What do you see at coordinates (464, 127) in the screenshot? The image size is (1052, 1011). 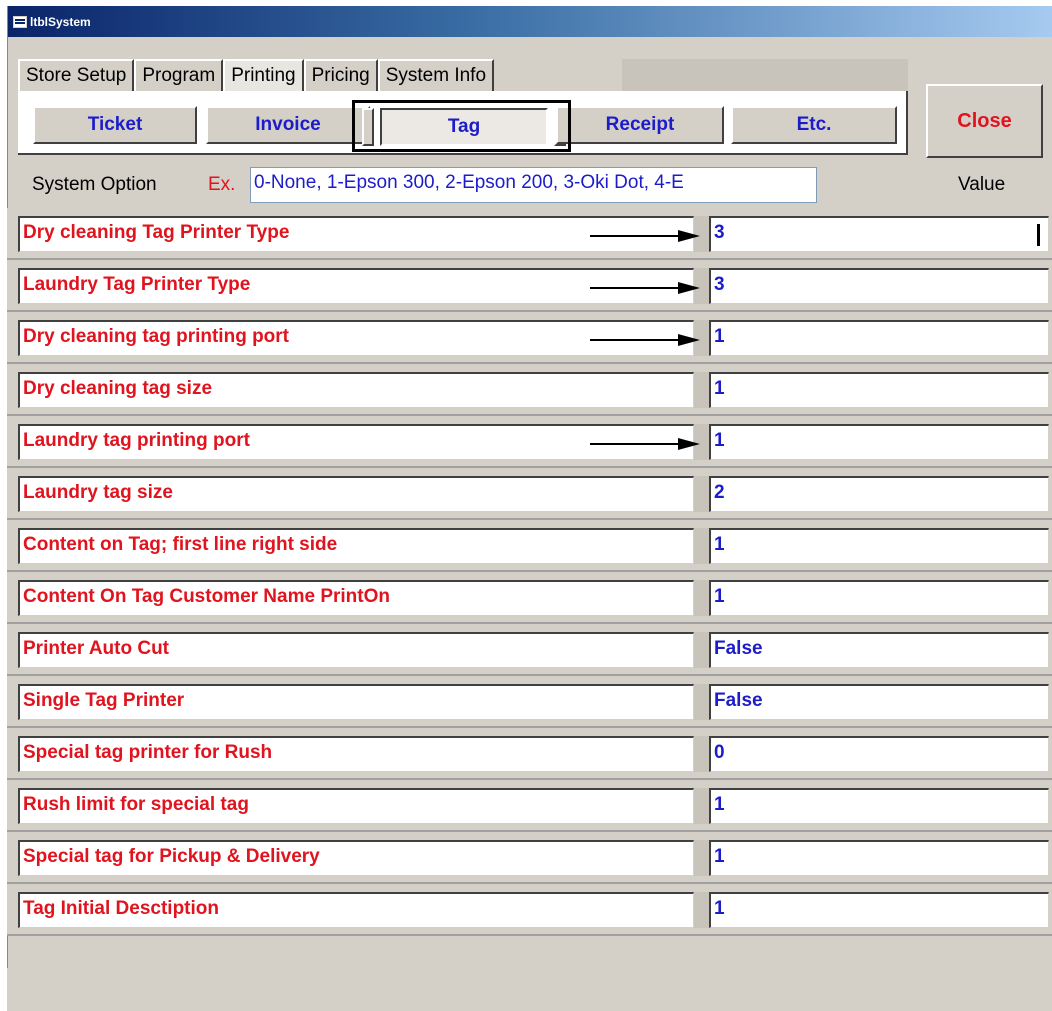 I see `subtab-tag: Tag` at bounding box center [464, 127].